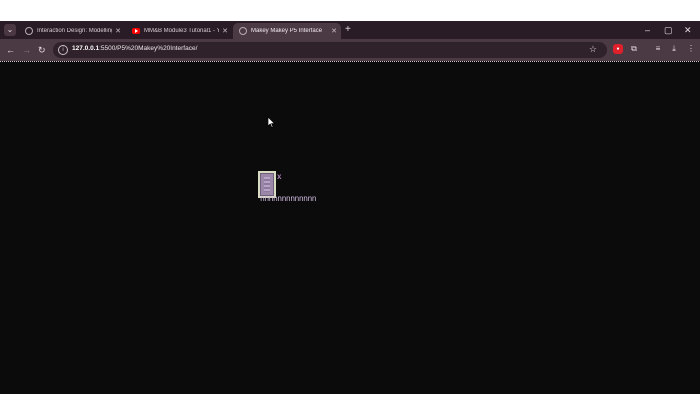 This screenshot has width=700, height=415. Describe the element at coordinates (10, 50) in the screenshot. I see `back-button: ←` at that location.